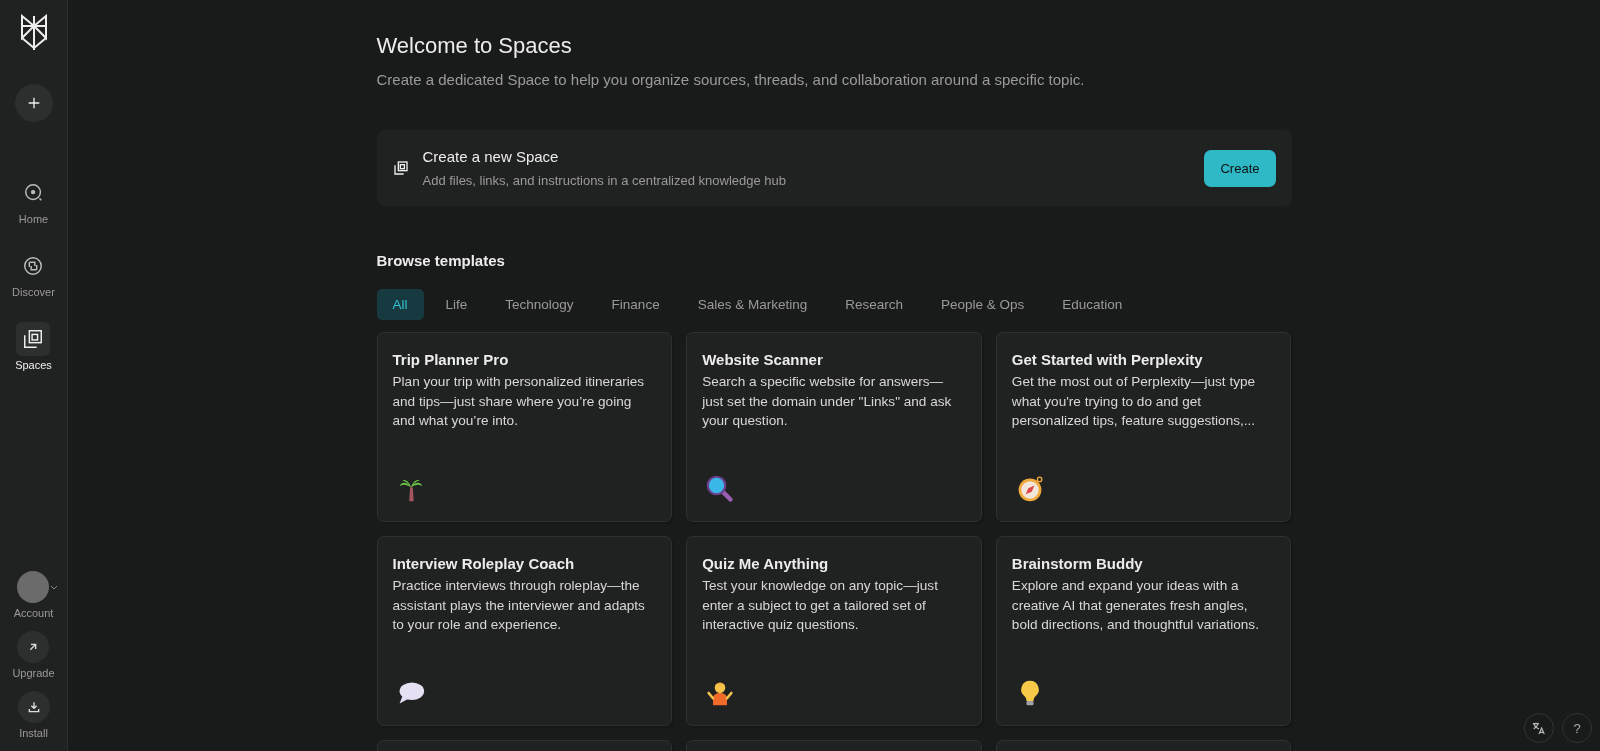 Image resolution: width=1600 pixels, height=751 pixels. I want to click on template-card: Brainstorm Buddy Explore and expand your ideas with a creative AI that generates fresh angles, bold directions, and thoughtful variations., so click(1143, 631).